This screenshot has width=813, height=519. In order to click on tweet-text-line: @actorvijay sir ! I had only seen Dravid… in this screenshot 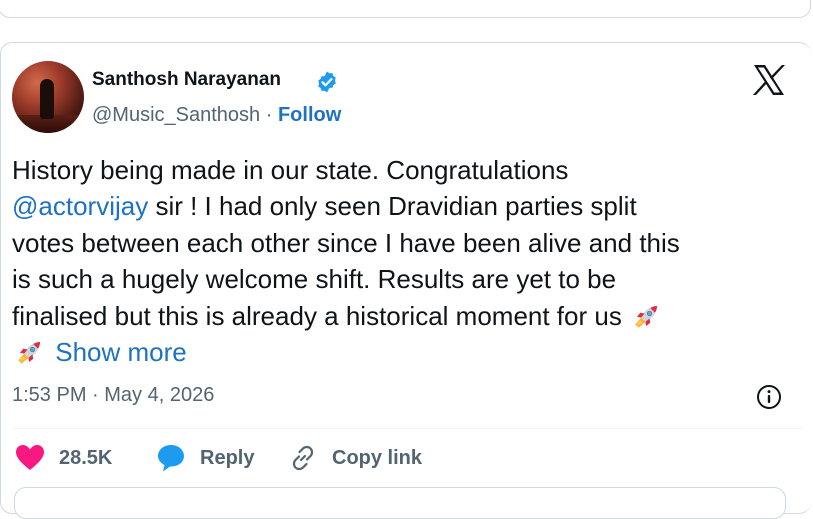, I will do `click(407, 206)`.